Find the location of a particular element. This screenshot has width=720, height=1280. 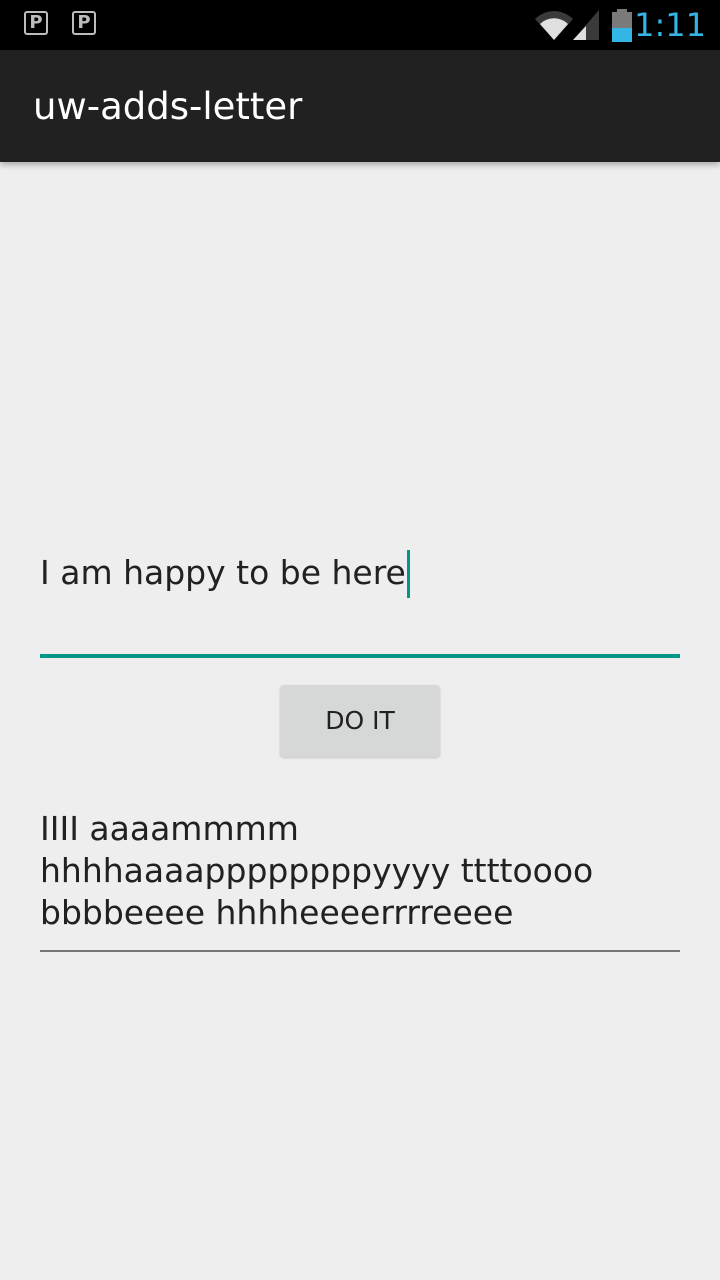

clock: 1:11 is located at coordinates (670, 25).